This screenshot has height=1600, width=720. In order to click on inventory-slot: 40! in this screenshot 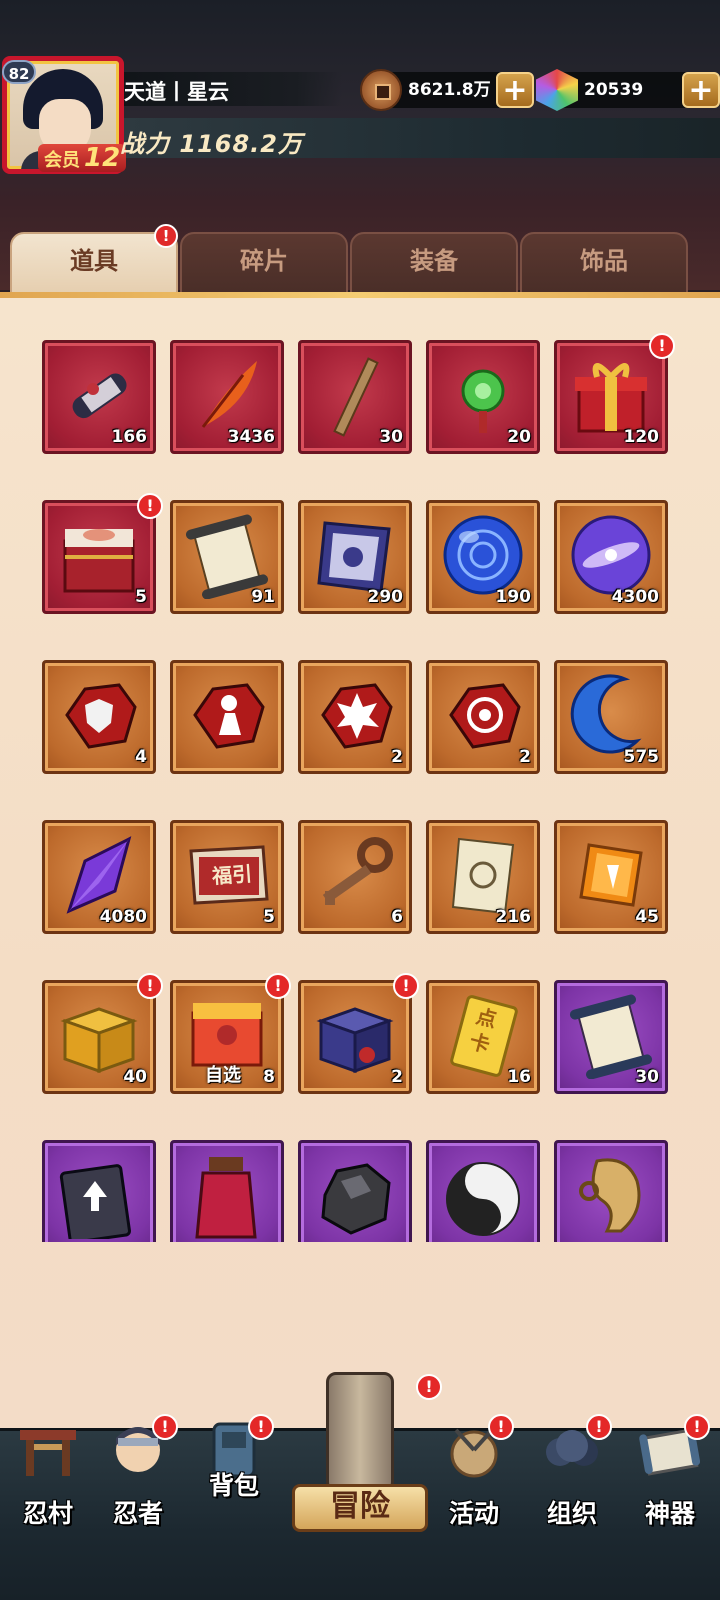, I will do `click(102, 1033)`.